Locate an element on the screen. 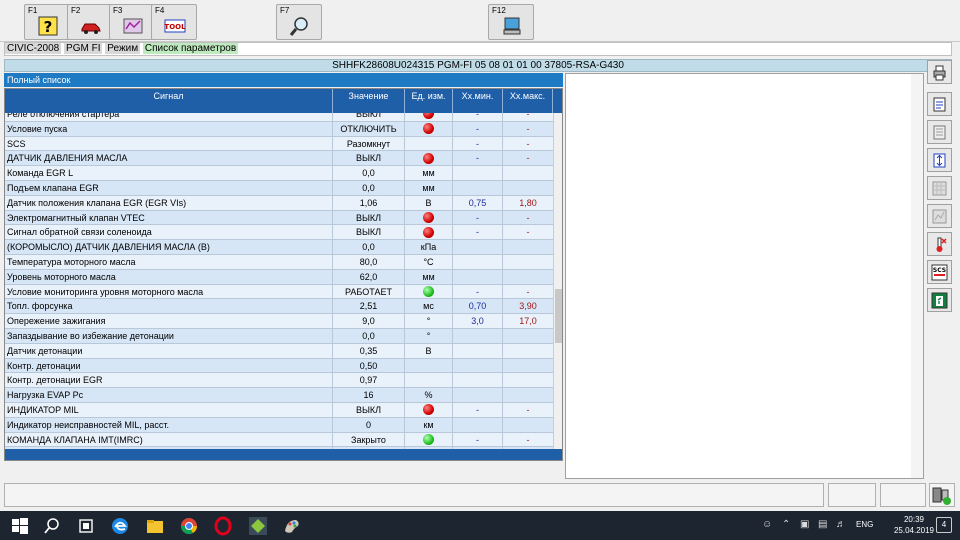 This screenshot has width=960, height=540. value-cell: ВЫКЛ is located at coordinates (369, 158).